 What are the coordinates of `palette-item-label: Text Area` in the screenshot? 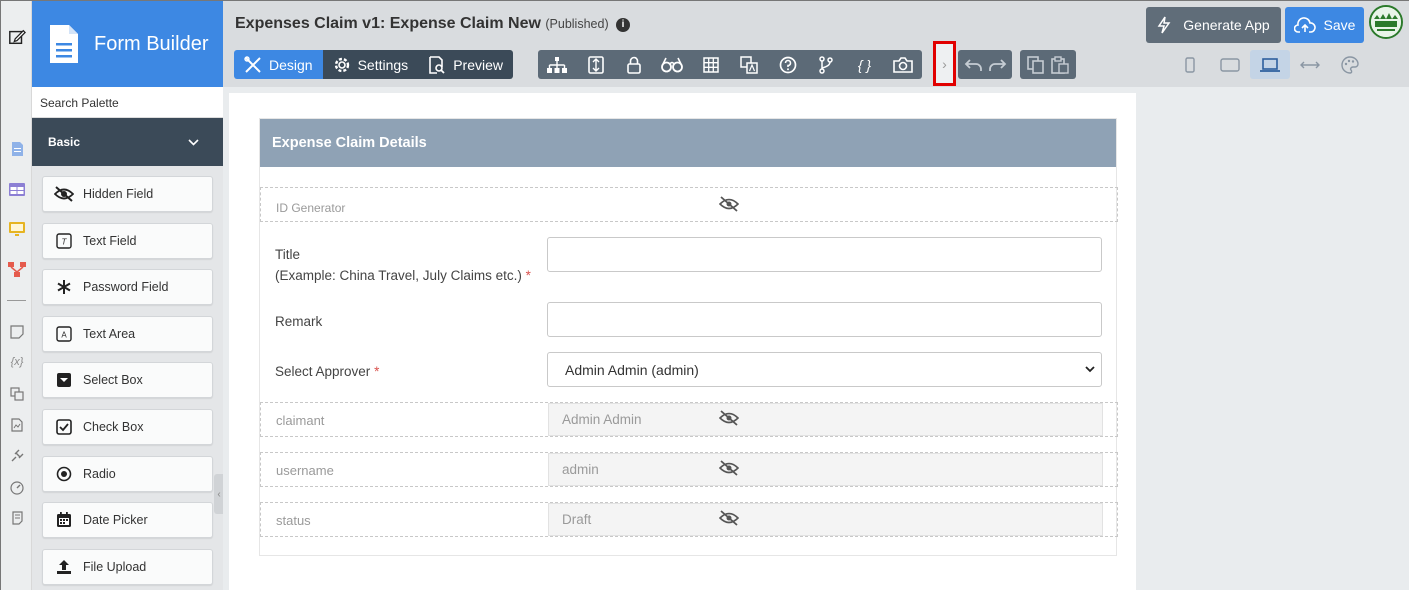 It's located at (109, 333).